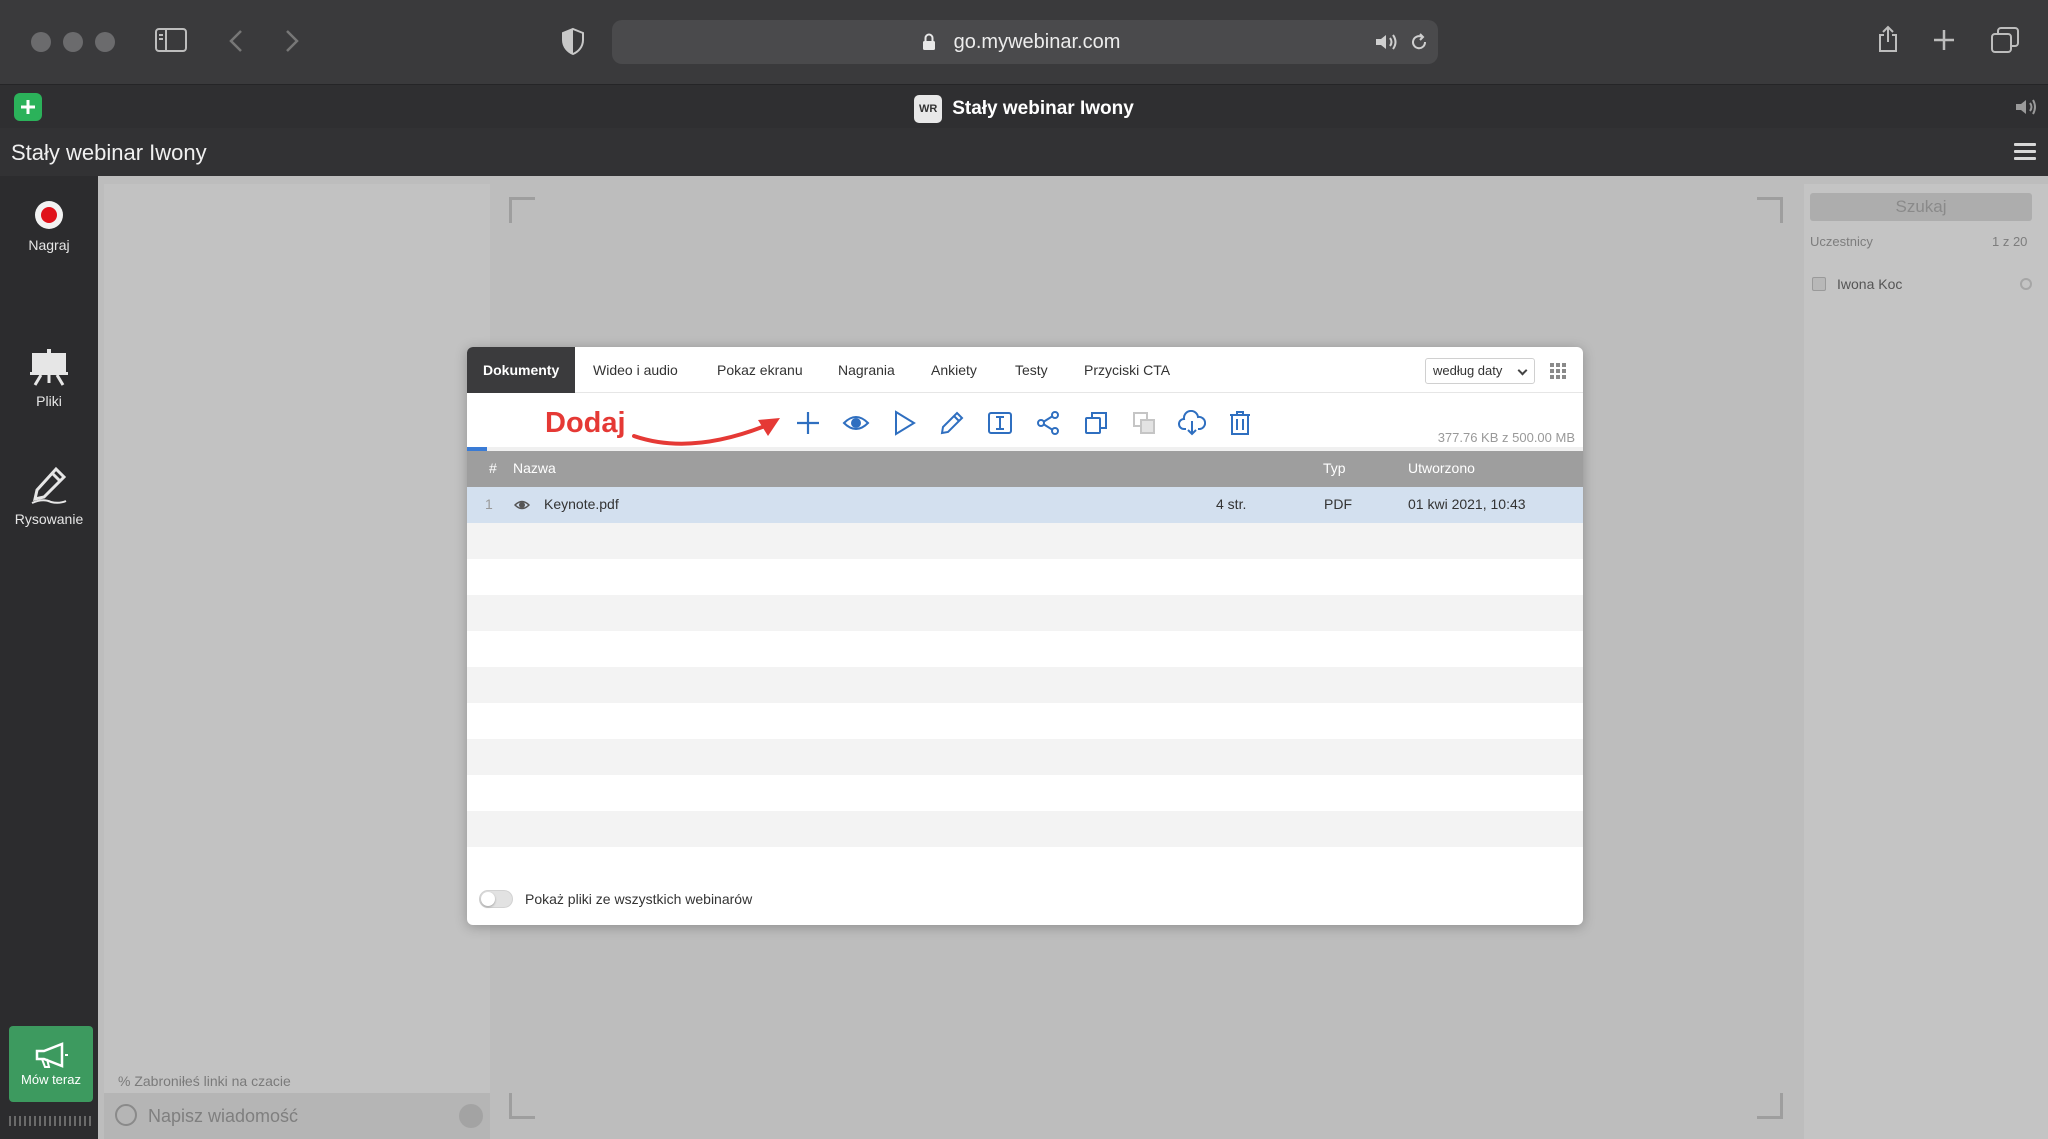 The image size is (2048, 1139). What do you see at coordinates (2005, 40) in the screenshot?
I see `tab-overview-icon` at bounding box center [2005, 40].